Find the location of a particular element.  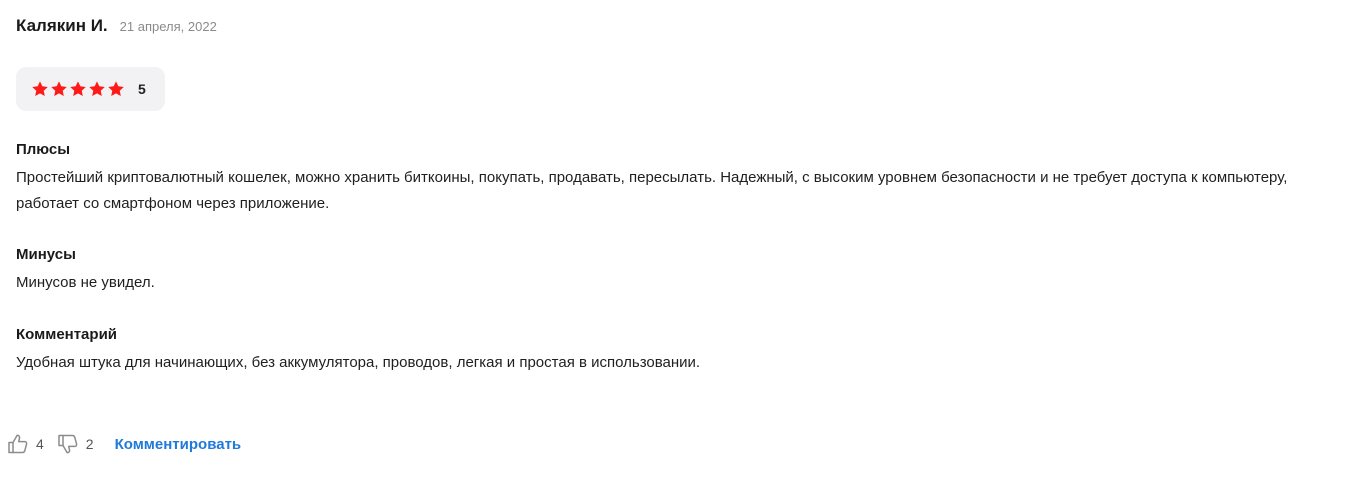

review-header: Калякин И. 21 апреля, 2022 is located at coordinates (116, 26).